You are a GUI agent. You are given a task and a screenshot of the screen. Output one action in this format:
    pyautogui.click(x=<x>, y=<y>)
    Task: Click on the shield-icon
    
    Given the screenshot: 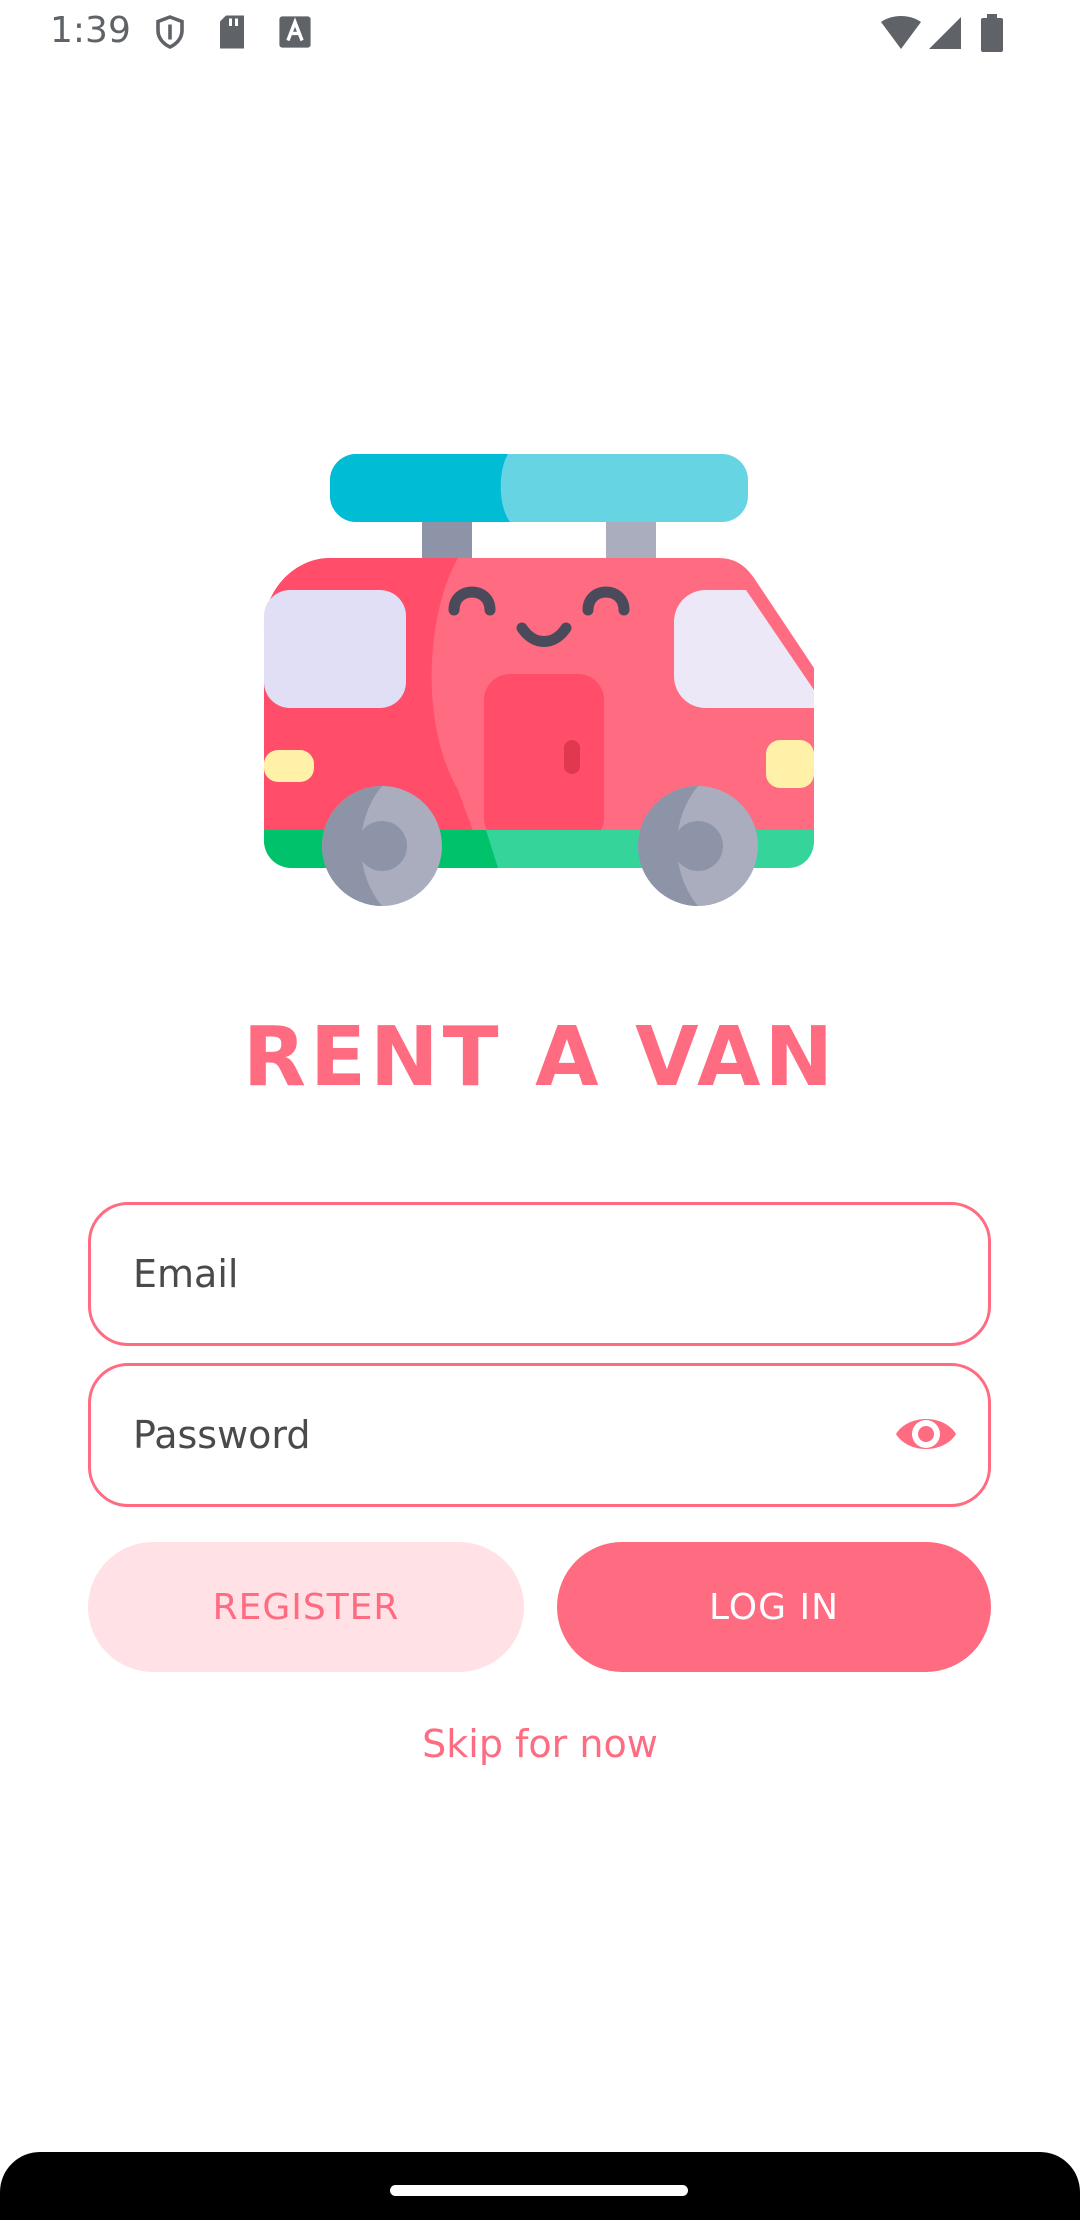 What is the action you would take?
    pyautogui.click(x=170, y=32)
    